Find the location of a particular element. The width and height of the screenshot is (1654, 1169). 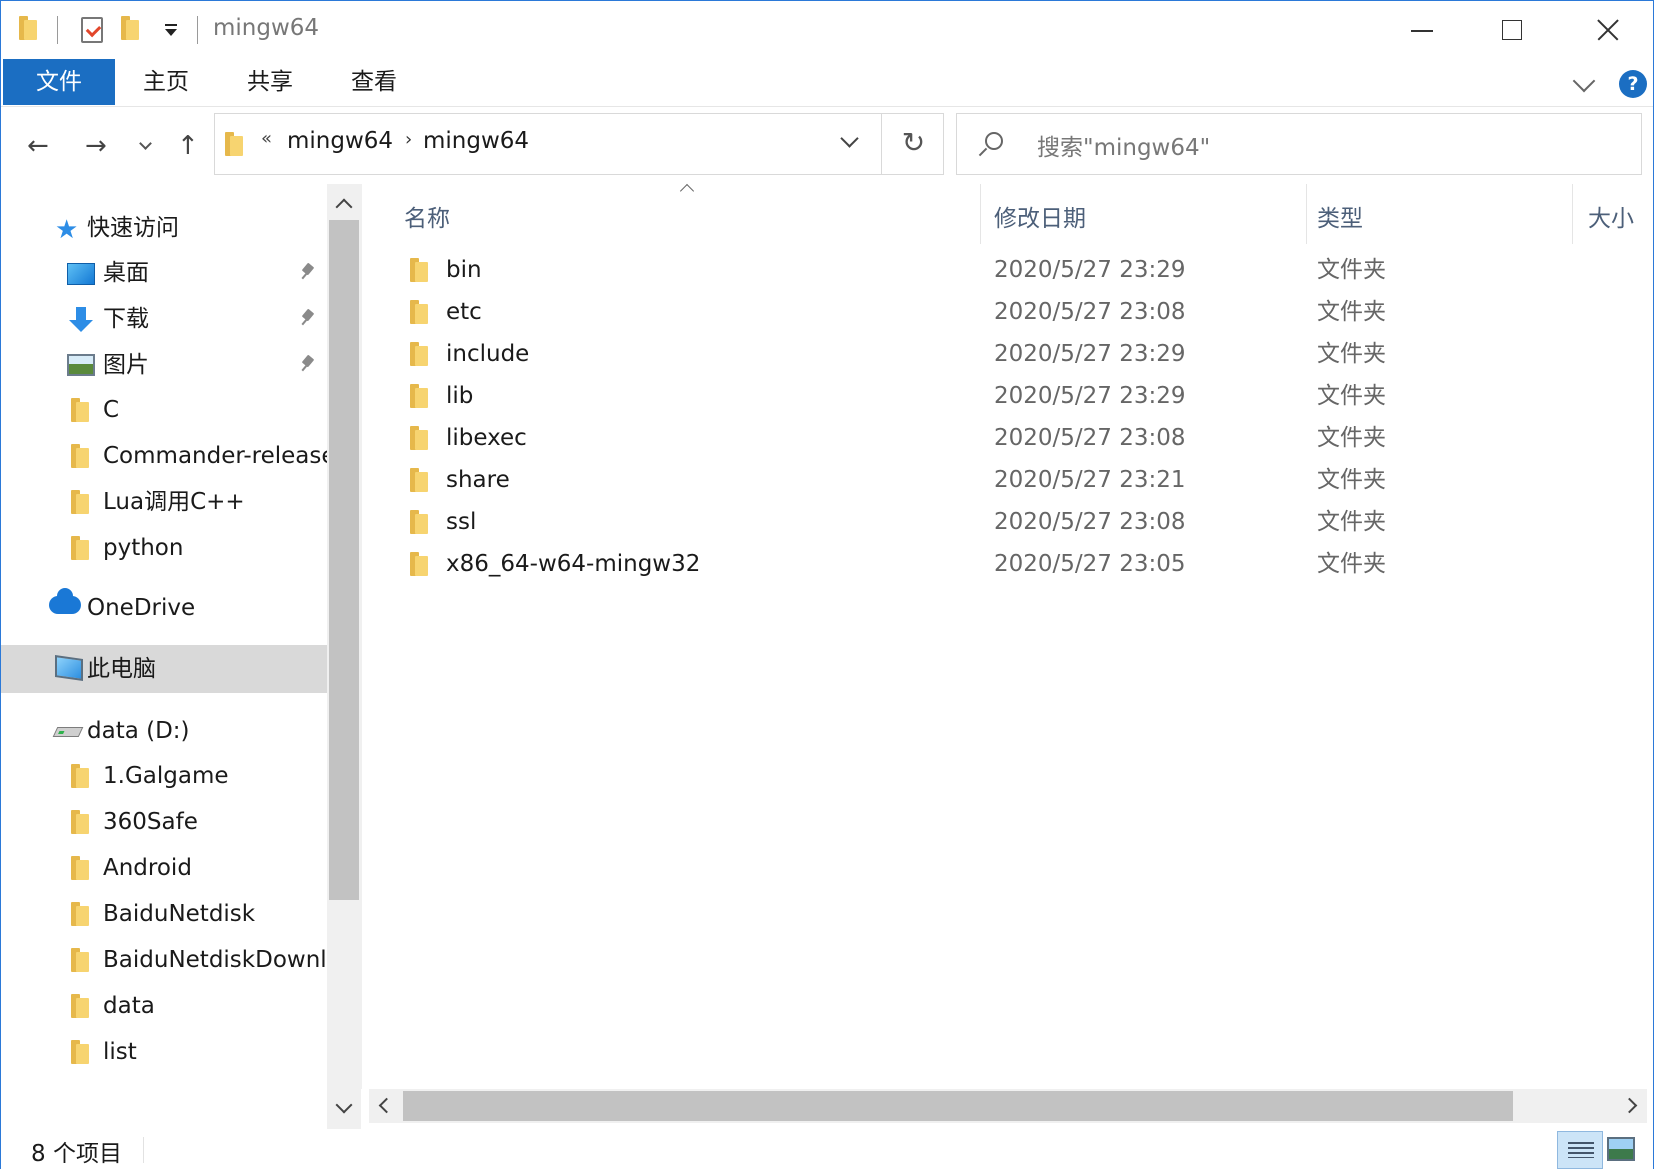

tree-item-folder-baidunetdiskdownload: BaiduNetdiskDownl is located at coordinates (215, 960).